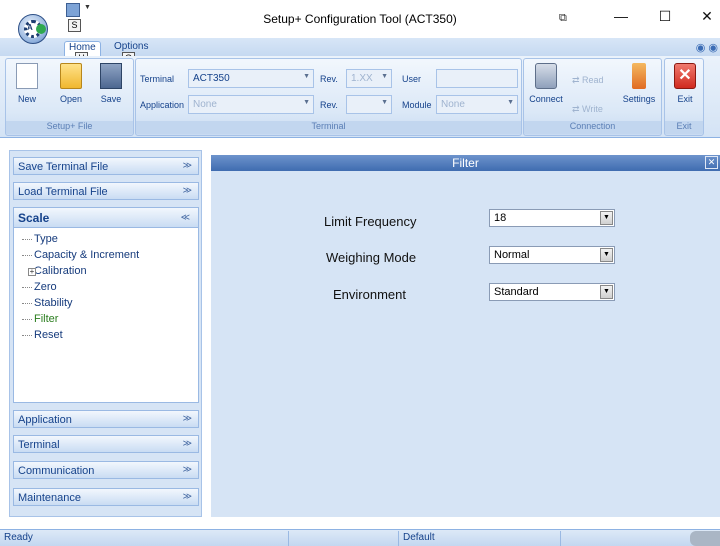  Describe the element at coordinates (577, 80) in the screenshot. I see `read-icon: ⇄` at that location.